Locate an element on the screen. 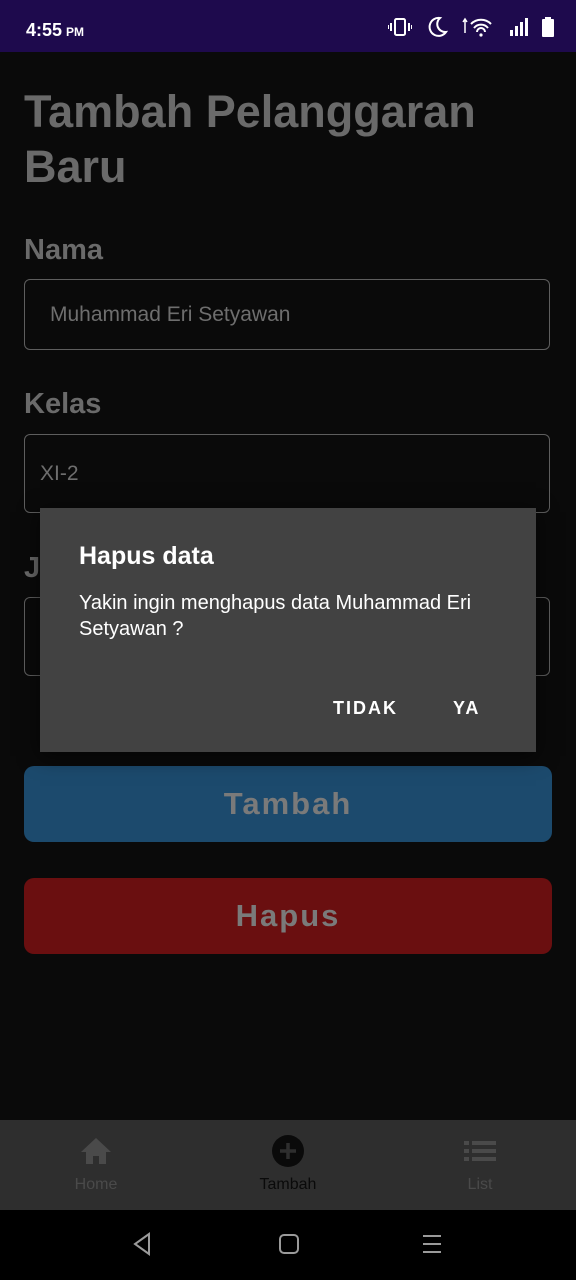 The image size is (576, 1280). battery-icon is located at coordinates (548, 27).